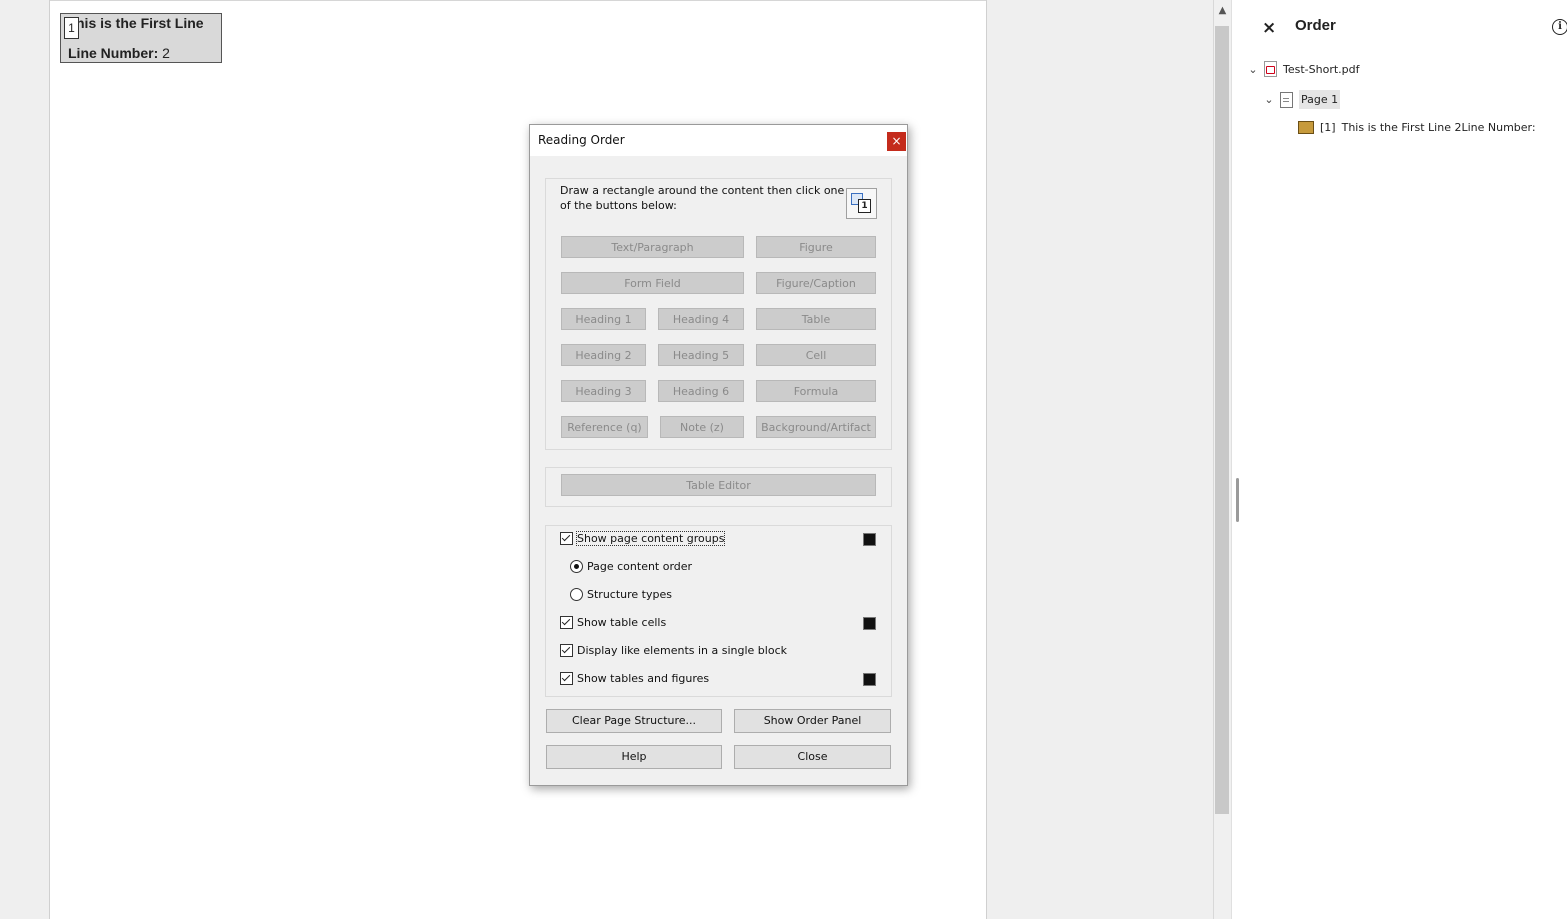 This screenshot has height=919, width=1567. What do you see at coordinates (650, 538) in the screenshot?
I see `show-page-content-groups-label: Show page content groups` at bounding box center [650, 538].